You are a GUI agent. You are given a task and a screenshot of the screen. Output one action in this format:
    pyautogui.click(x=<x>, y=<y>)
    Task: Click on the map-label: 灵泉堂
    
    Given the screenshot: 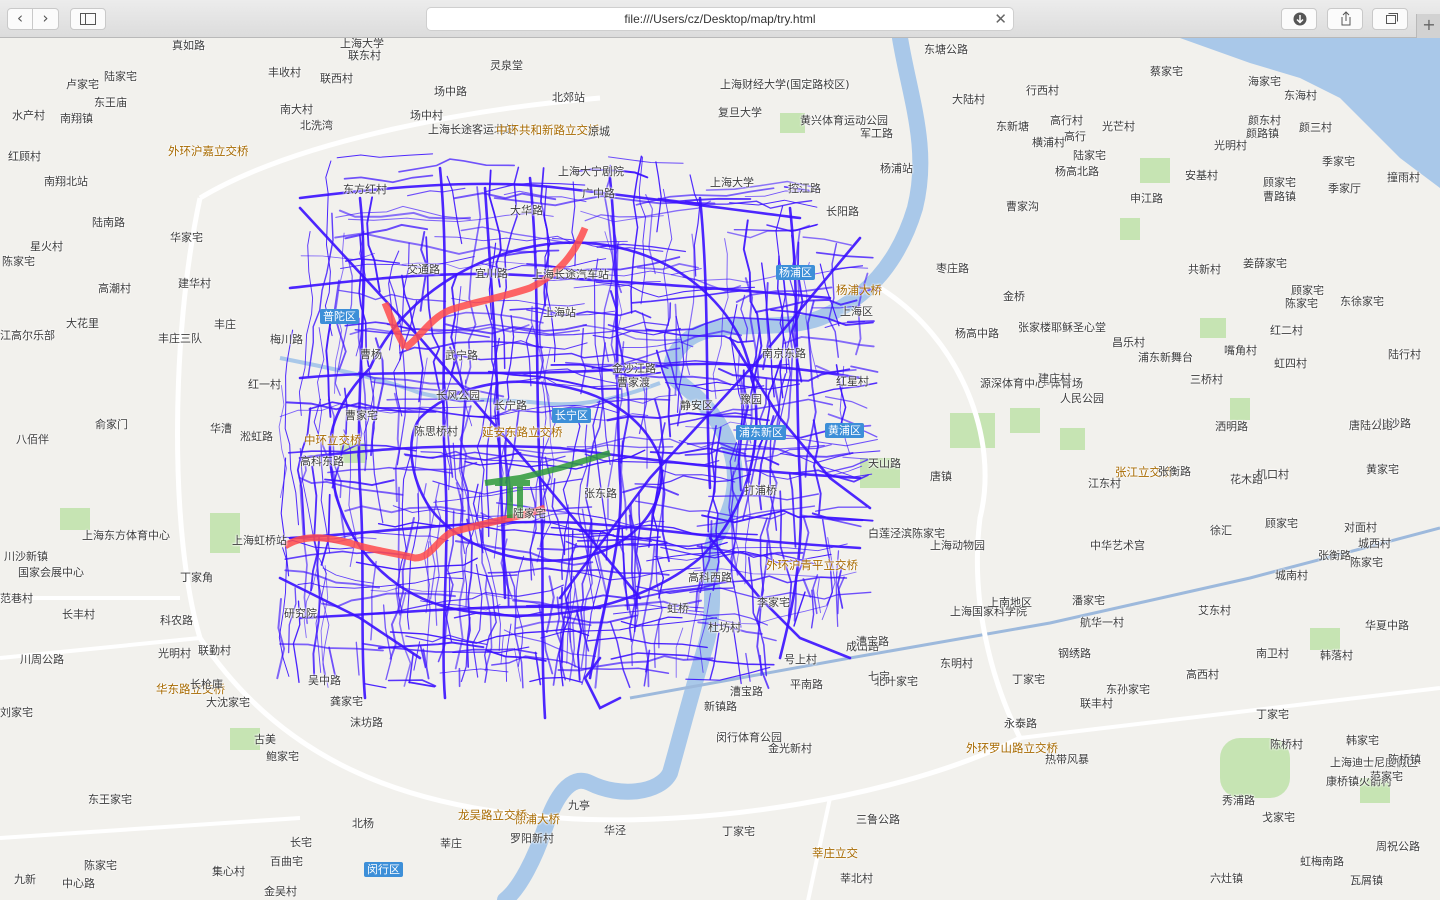 What is the action you would take?
    pyautogui.click(x=506, y=65)
    